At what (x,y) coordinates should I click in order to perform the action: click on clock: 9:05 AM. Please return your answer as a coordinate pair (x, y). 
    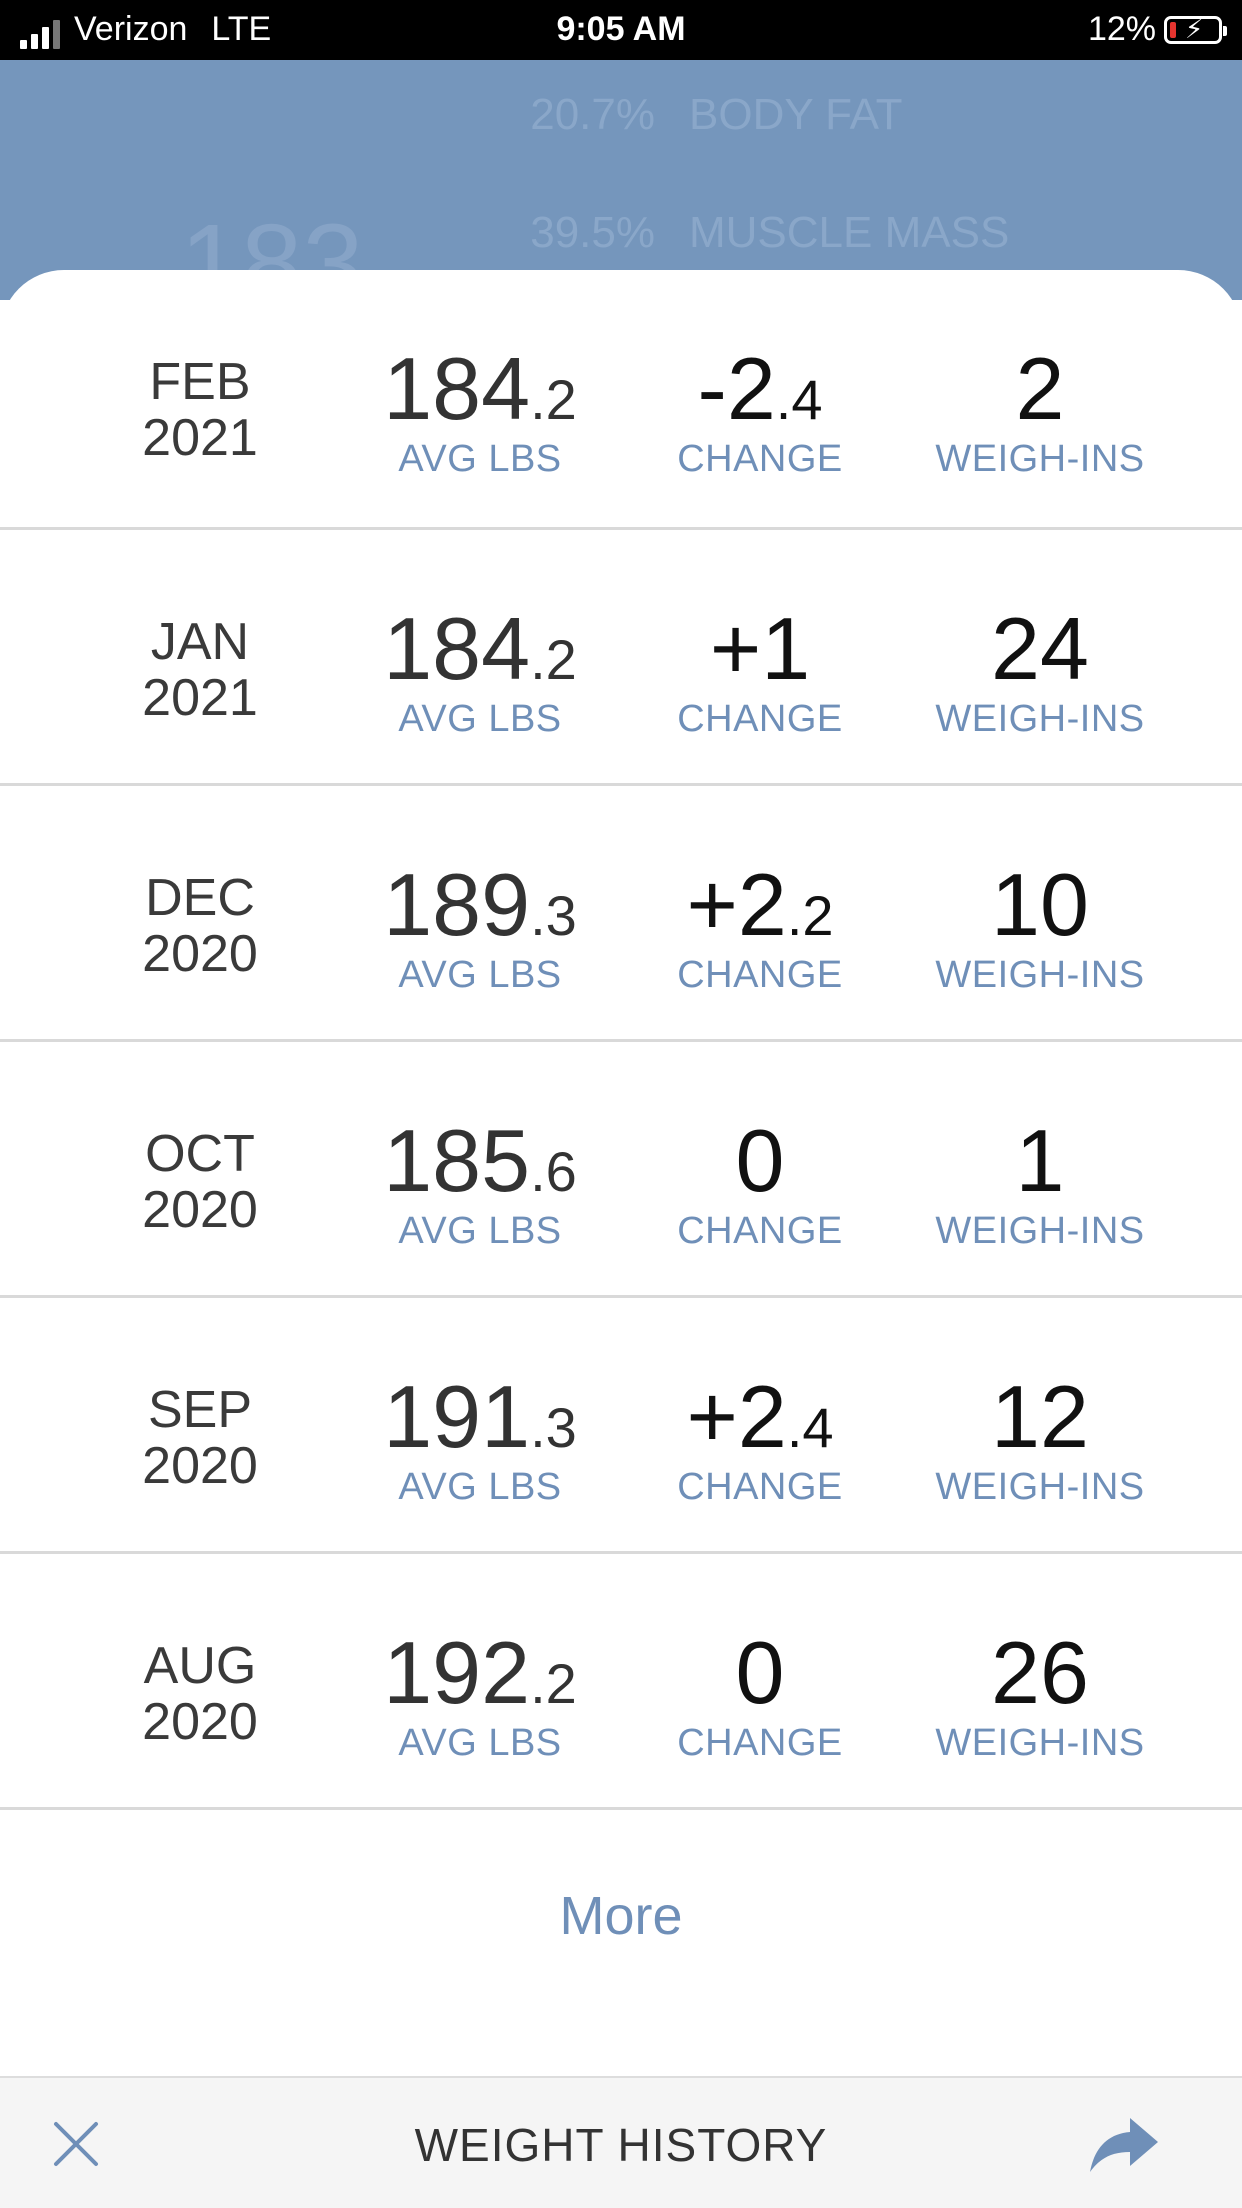
    Looking at the image, I should click on (621, 29).